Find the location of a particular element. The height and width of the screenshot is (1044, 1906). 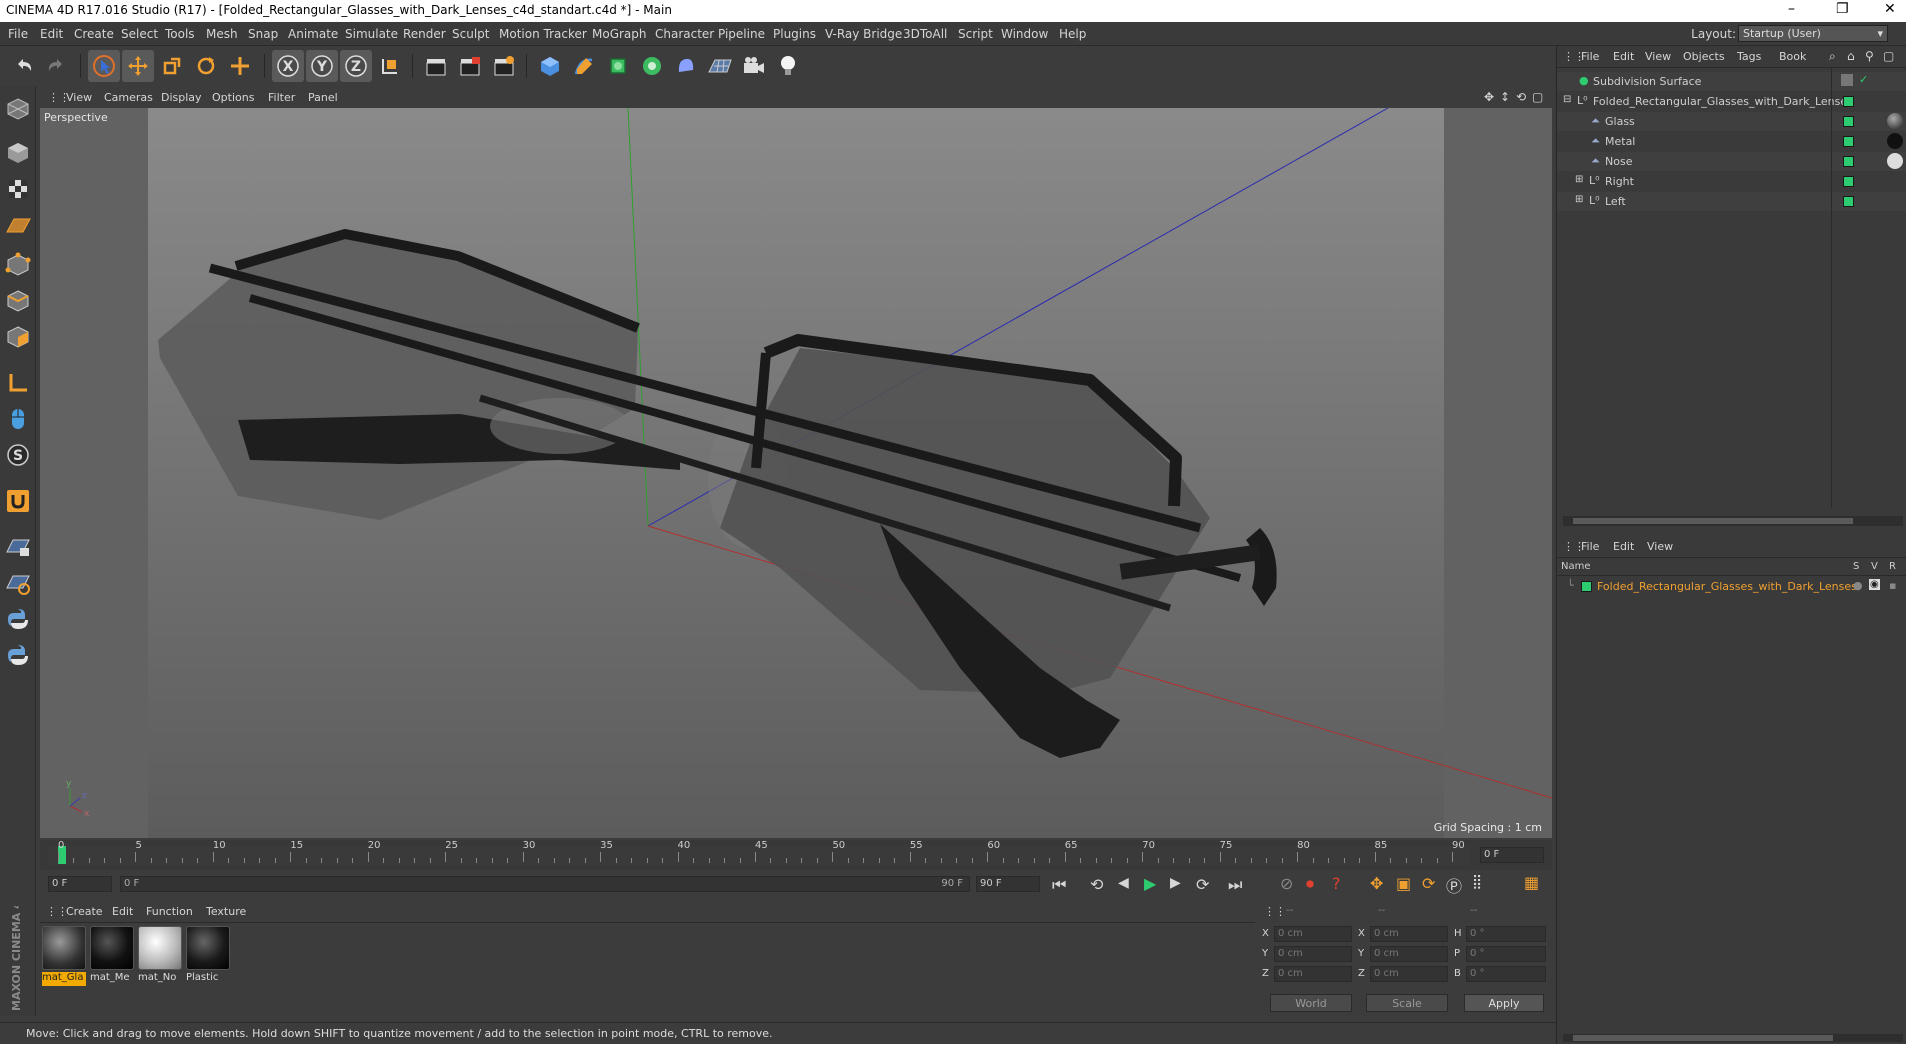

layout-dropdown: Startup (User) ▾ is located at coordinates (1813, 33).